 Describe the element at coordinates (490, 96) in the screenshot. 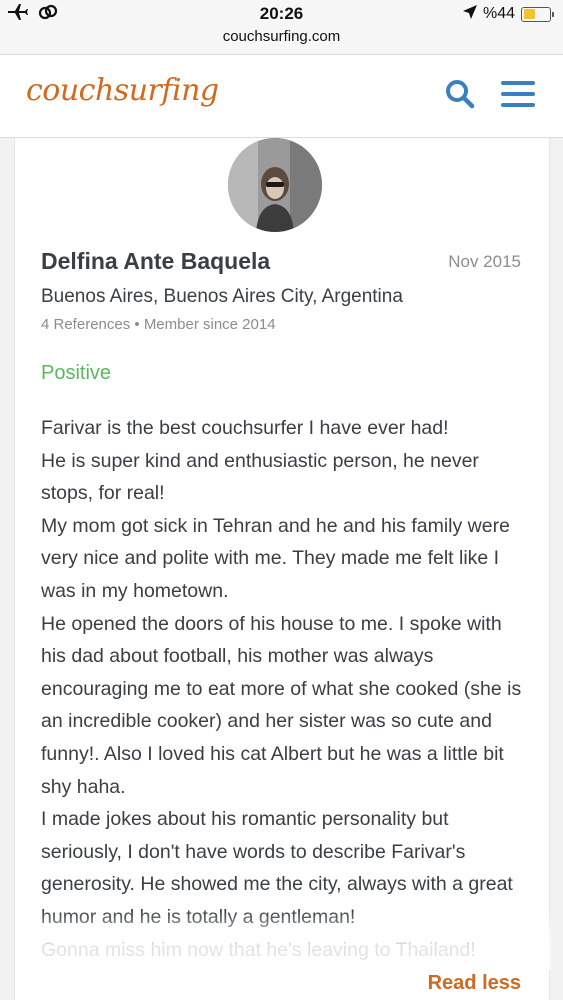

I see `header-actions` at that location.